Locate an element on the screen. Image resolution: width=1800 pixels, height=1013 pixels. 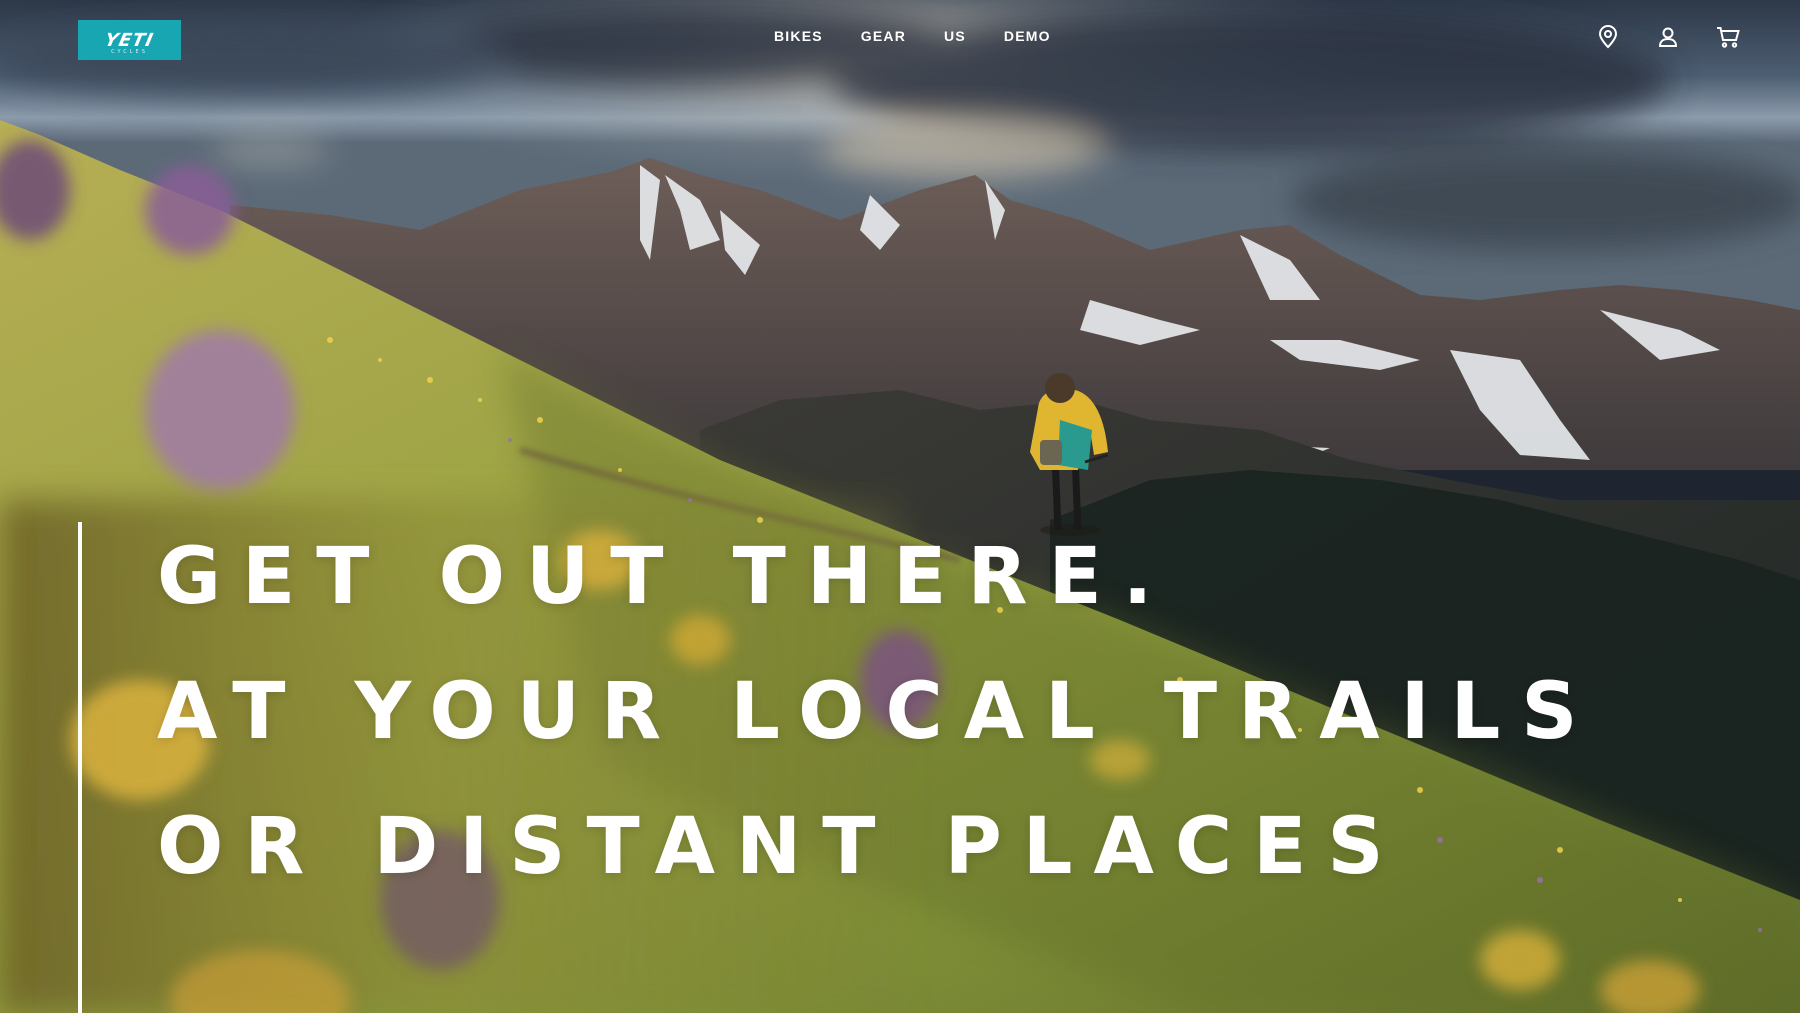
main-nav: BIKES GEAR US DEMO is located at coordinates (931, 36).